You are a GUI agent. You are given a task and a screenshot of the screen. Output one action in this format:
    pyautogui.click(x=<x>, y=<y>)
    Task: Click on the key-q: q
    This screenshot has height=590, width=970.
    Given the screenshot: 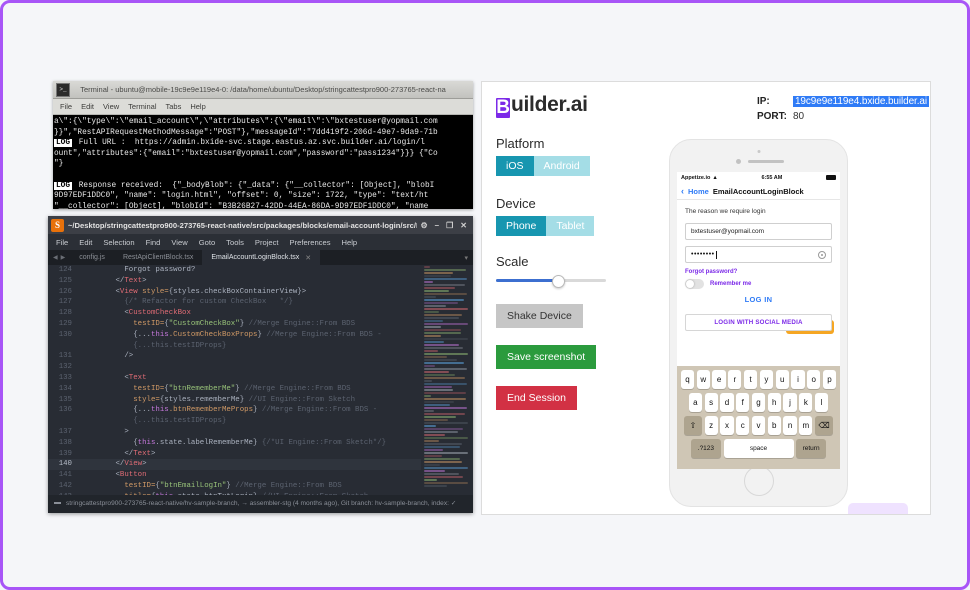 What is the action you would take?
    pyautogui.click(x=687, y=379)
    